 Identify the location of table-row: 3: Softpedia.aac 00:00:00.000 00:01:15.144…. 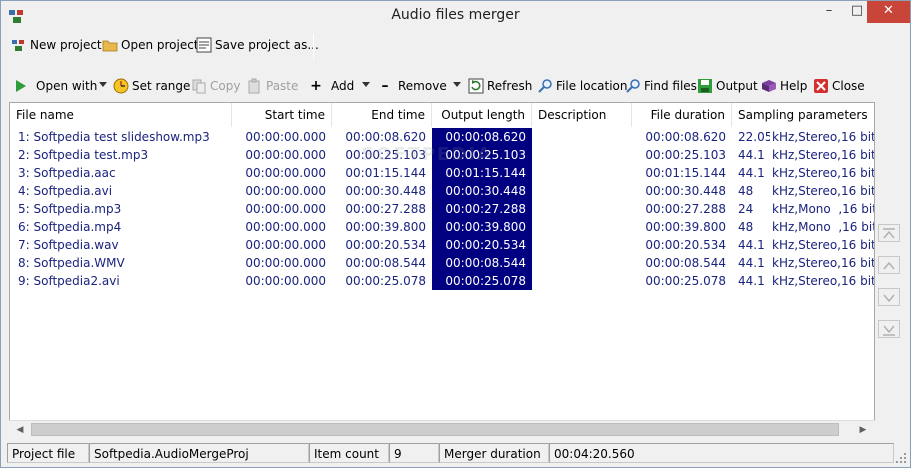
(442, 173).